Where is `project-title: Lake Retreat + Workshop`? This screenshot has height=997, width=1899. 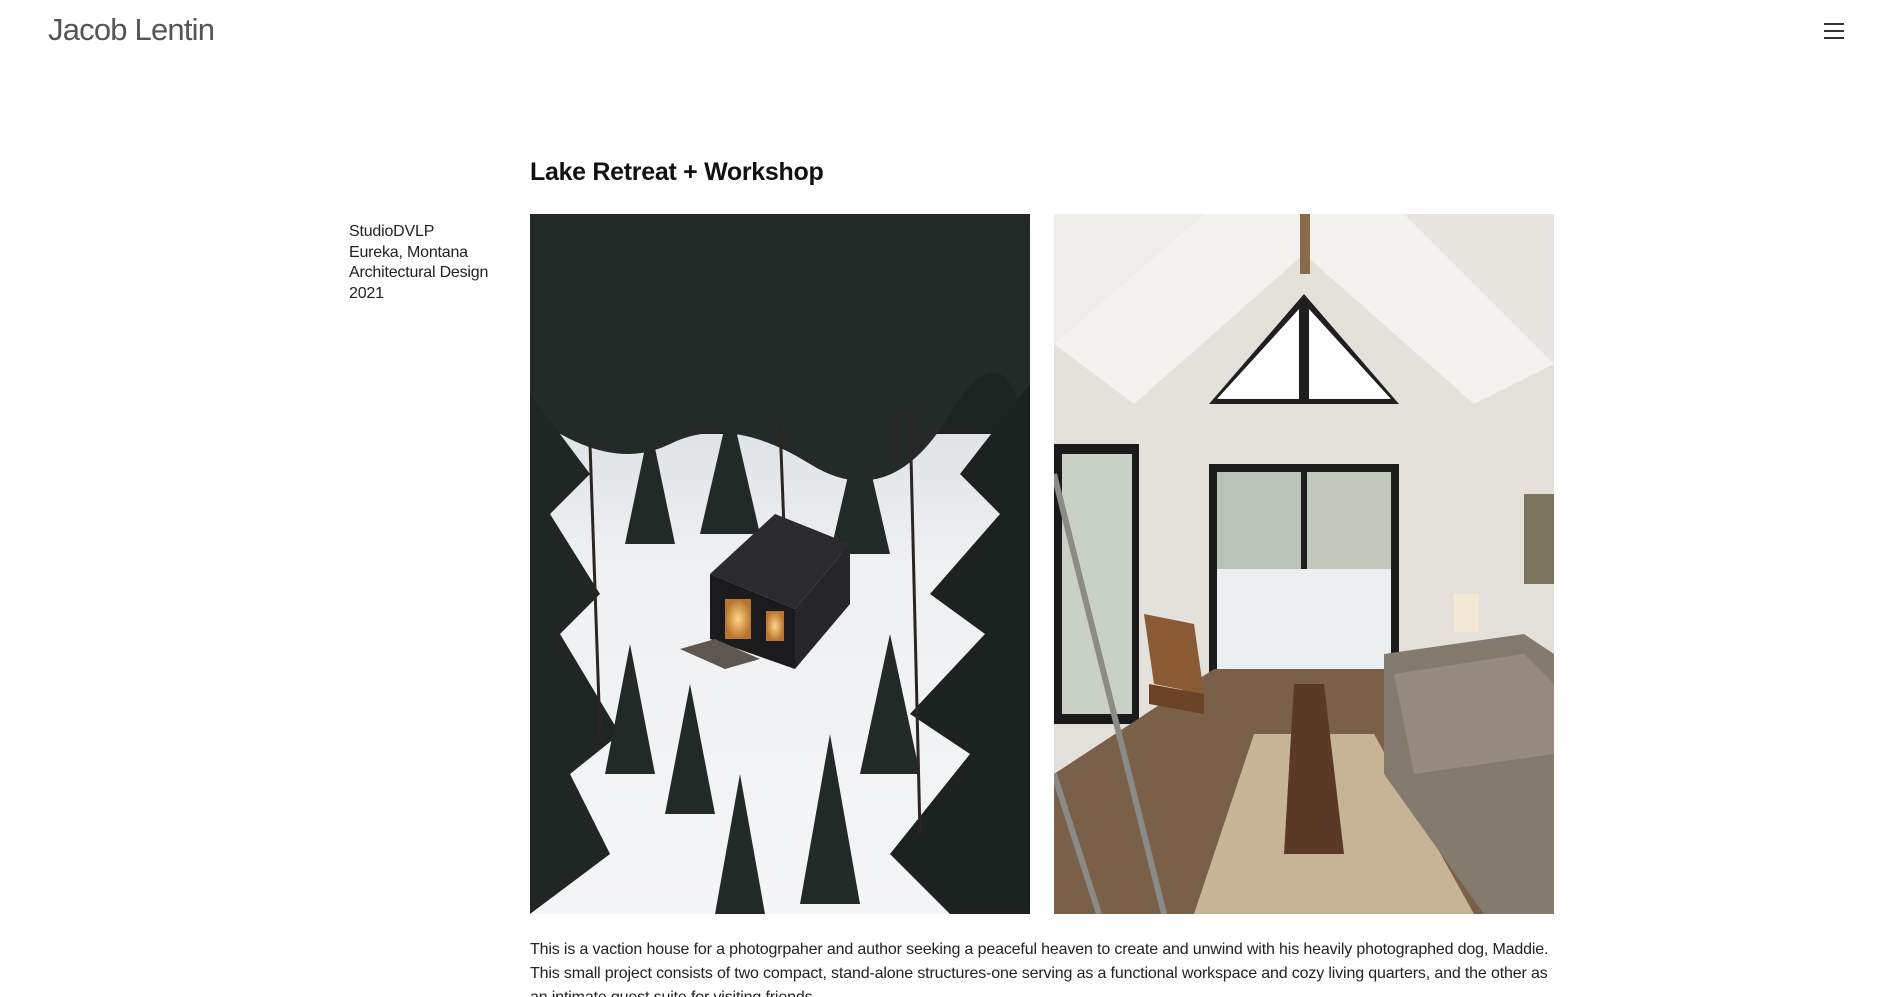
project-title: Lake Retreat + Workshop is located at coordinates (677, 172).